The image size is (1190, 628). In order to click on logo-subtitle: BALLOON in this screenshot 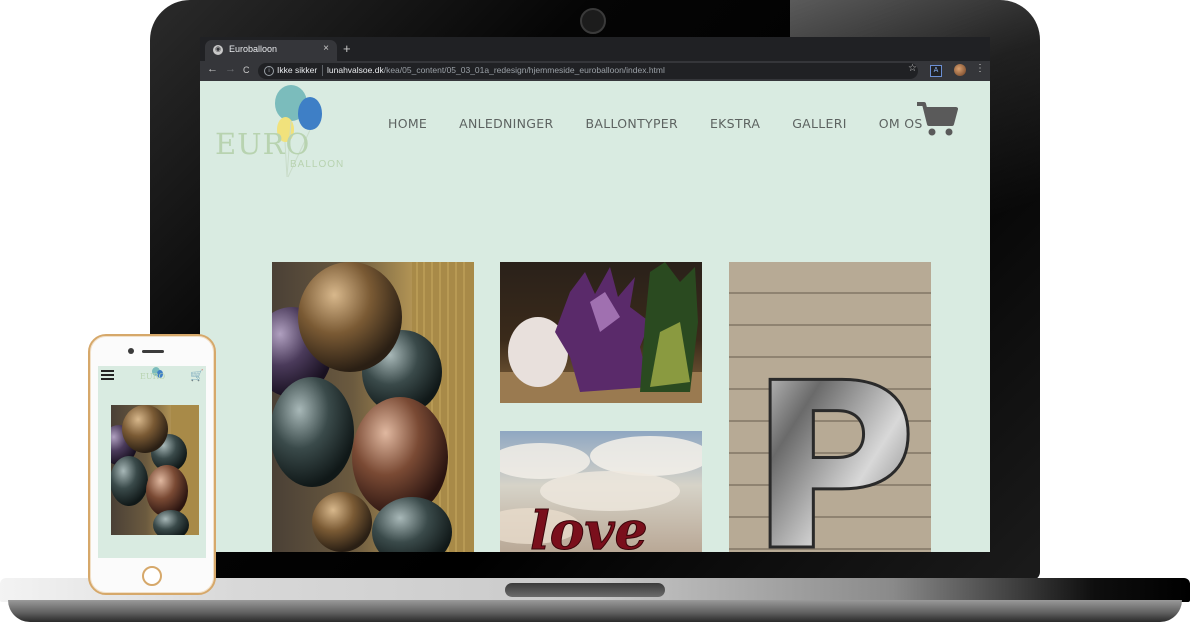, I will do `click(317, 164)`.